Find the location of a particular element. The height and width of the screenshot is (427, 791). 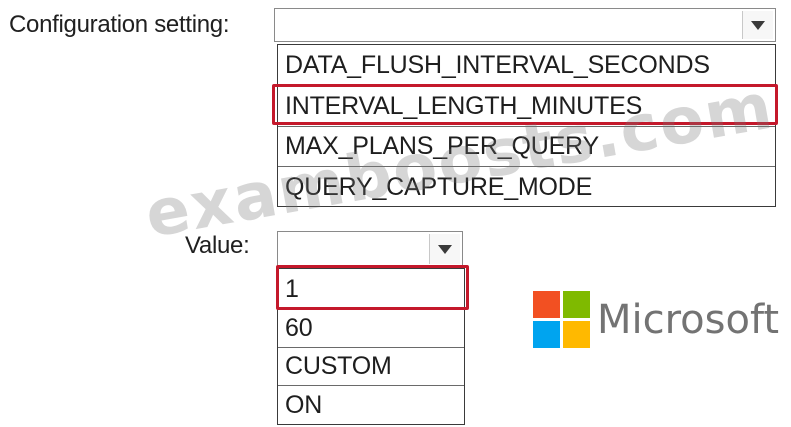

logo-square-blue is located at coordinates (546, 334).